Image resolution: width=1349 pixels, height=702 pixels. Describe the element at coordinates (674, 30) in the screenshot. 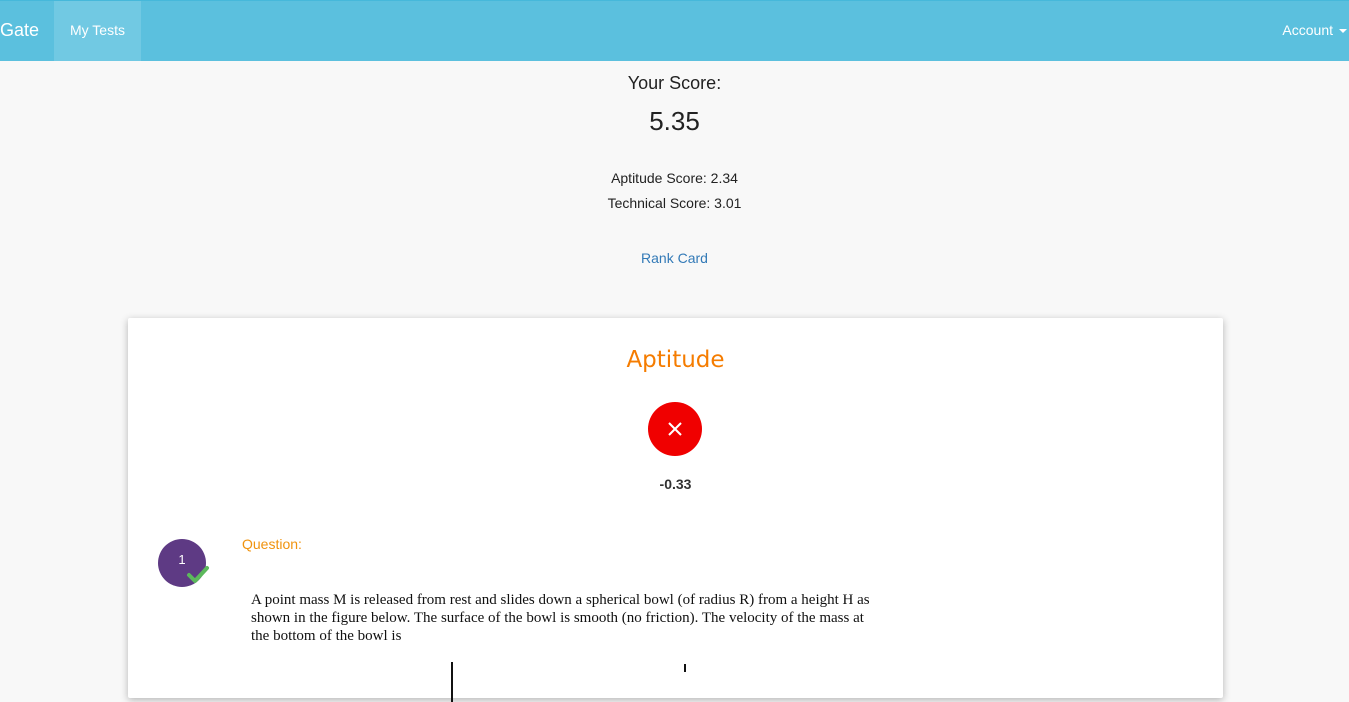

I see `top-navbar: Gate My Tests Account` at that location.